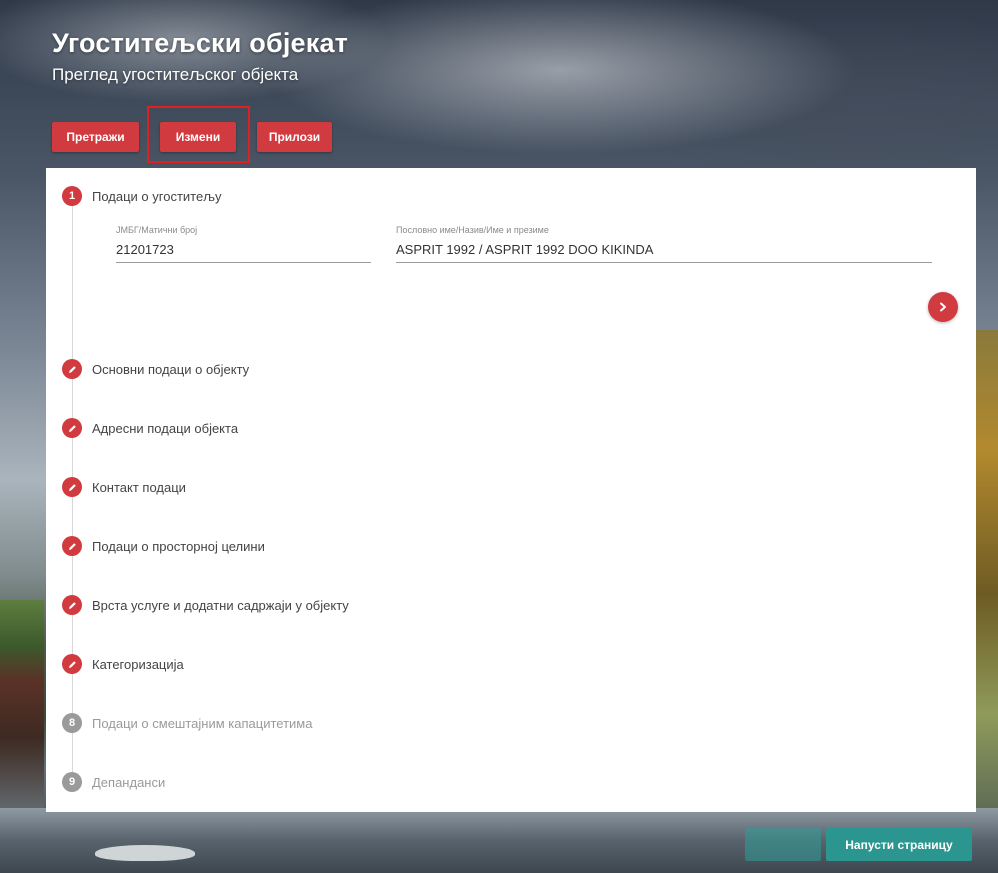 This screenshot has width=998, height=873. I want to click on step-number-badge: 9, so click(72, 782).